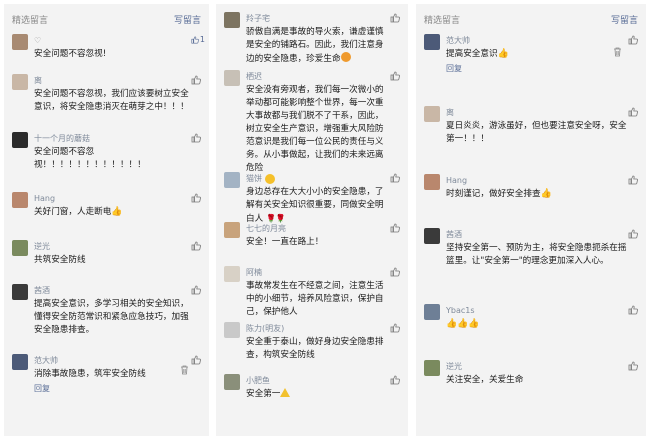 This screenshot has height=440, width=650. What do you see at coordinates (70, 54) in the screenshot?
I see `comment-text: 安全问题不容忽视!` at bounding box center [70, 54].